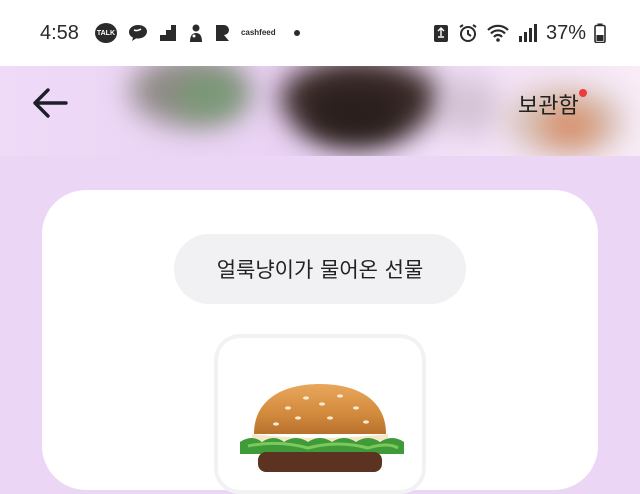  I want to click on status-right: 37%, so click(519, 33).